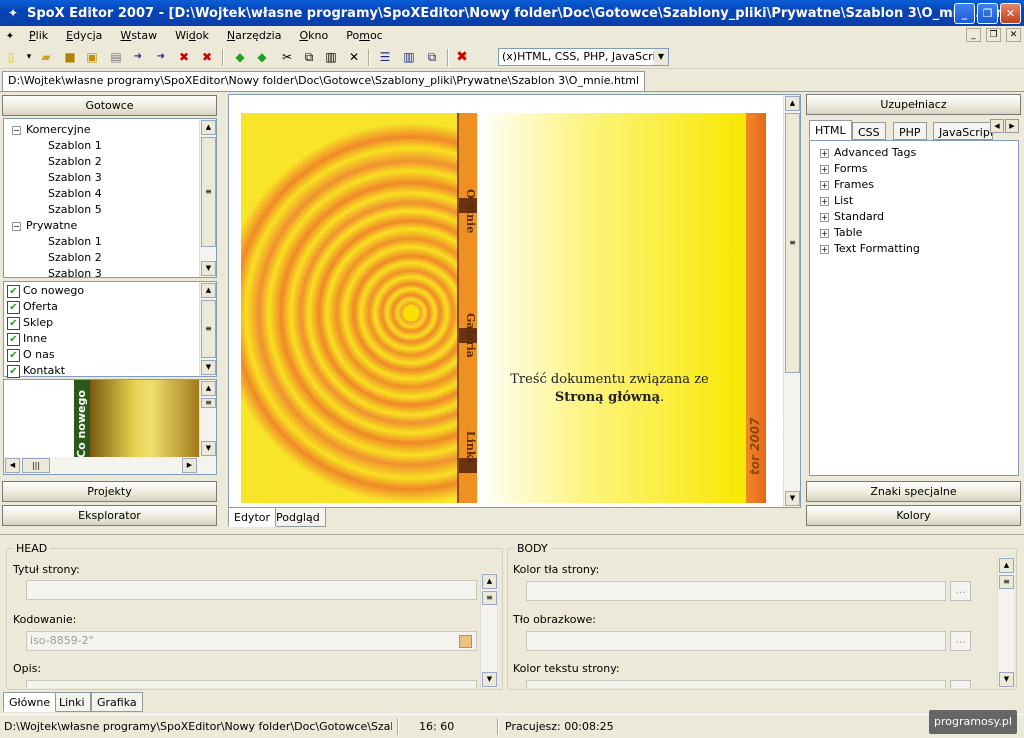 The image size is (1024, 738). Describe the element at coordinates (331, 57) in the screenshot. I see `paste-icon: ▥` at that location.